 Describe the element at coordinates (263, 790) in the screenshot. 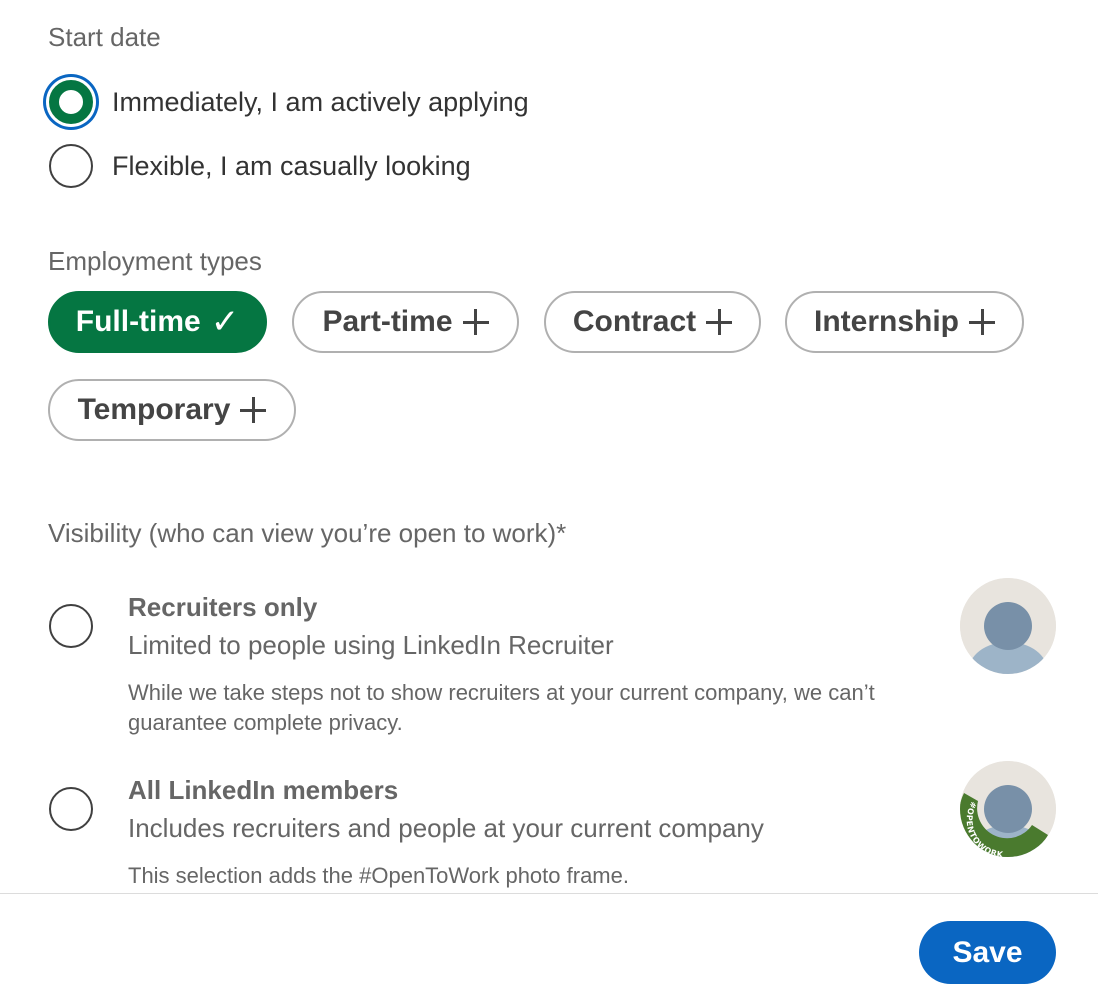

I see `all-members-title: All LinkedIn members` at that location.